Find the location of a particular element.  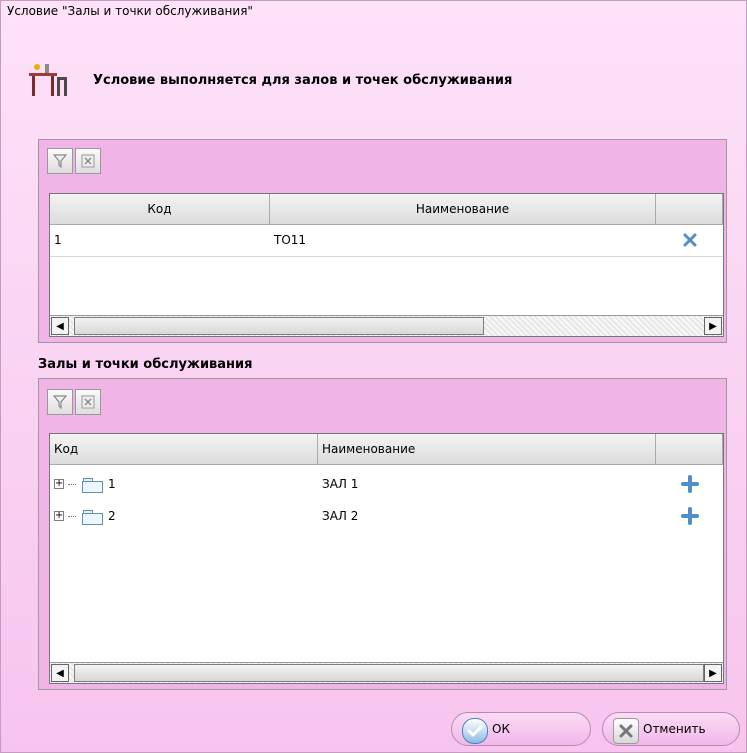

remove-row-button is located at coordinates (689, 240).